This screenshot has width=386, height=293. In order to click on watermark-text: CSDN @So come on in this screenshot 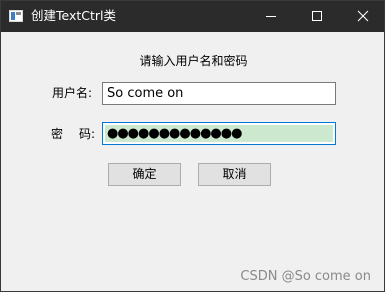, I will do `click(305, 276)`.